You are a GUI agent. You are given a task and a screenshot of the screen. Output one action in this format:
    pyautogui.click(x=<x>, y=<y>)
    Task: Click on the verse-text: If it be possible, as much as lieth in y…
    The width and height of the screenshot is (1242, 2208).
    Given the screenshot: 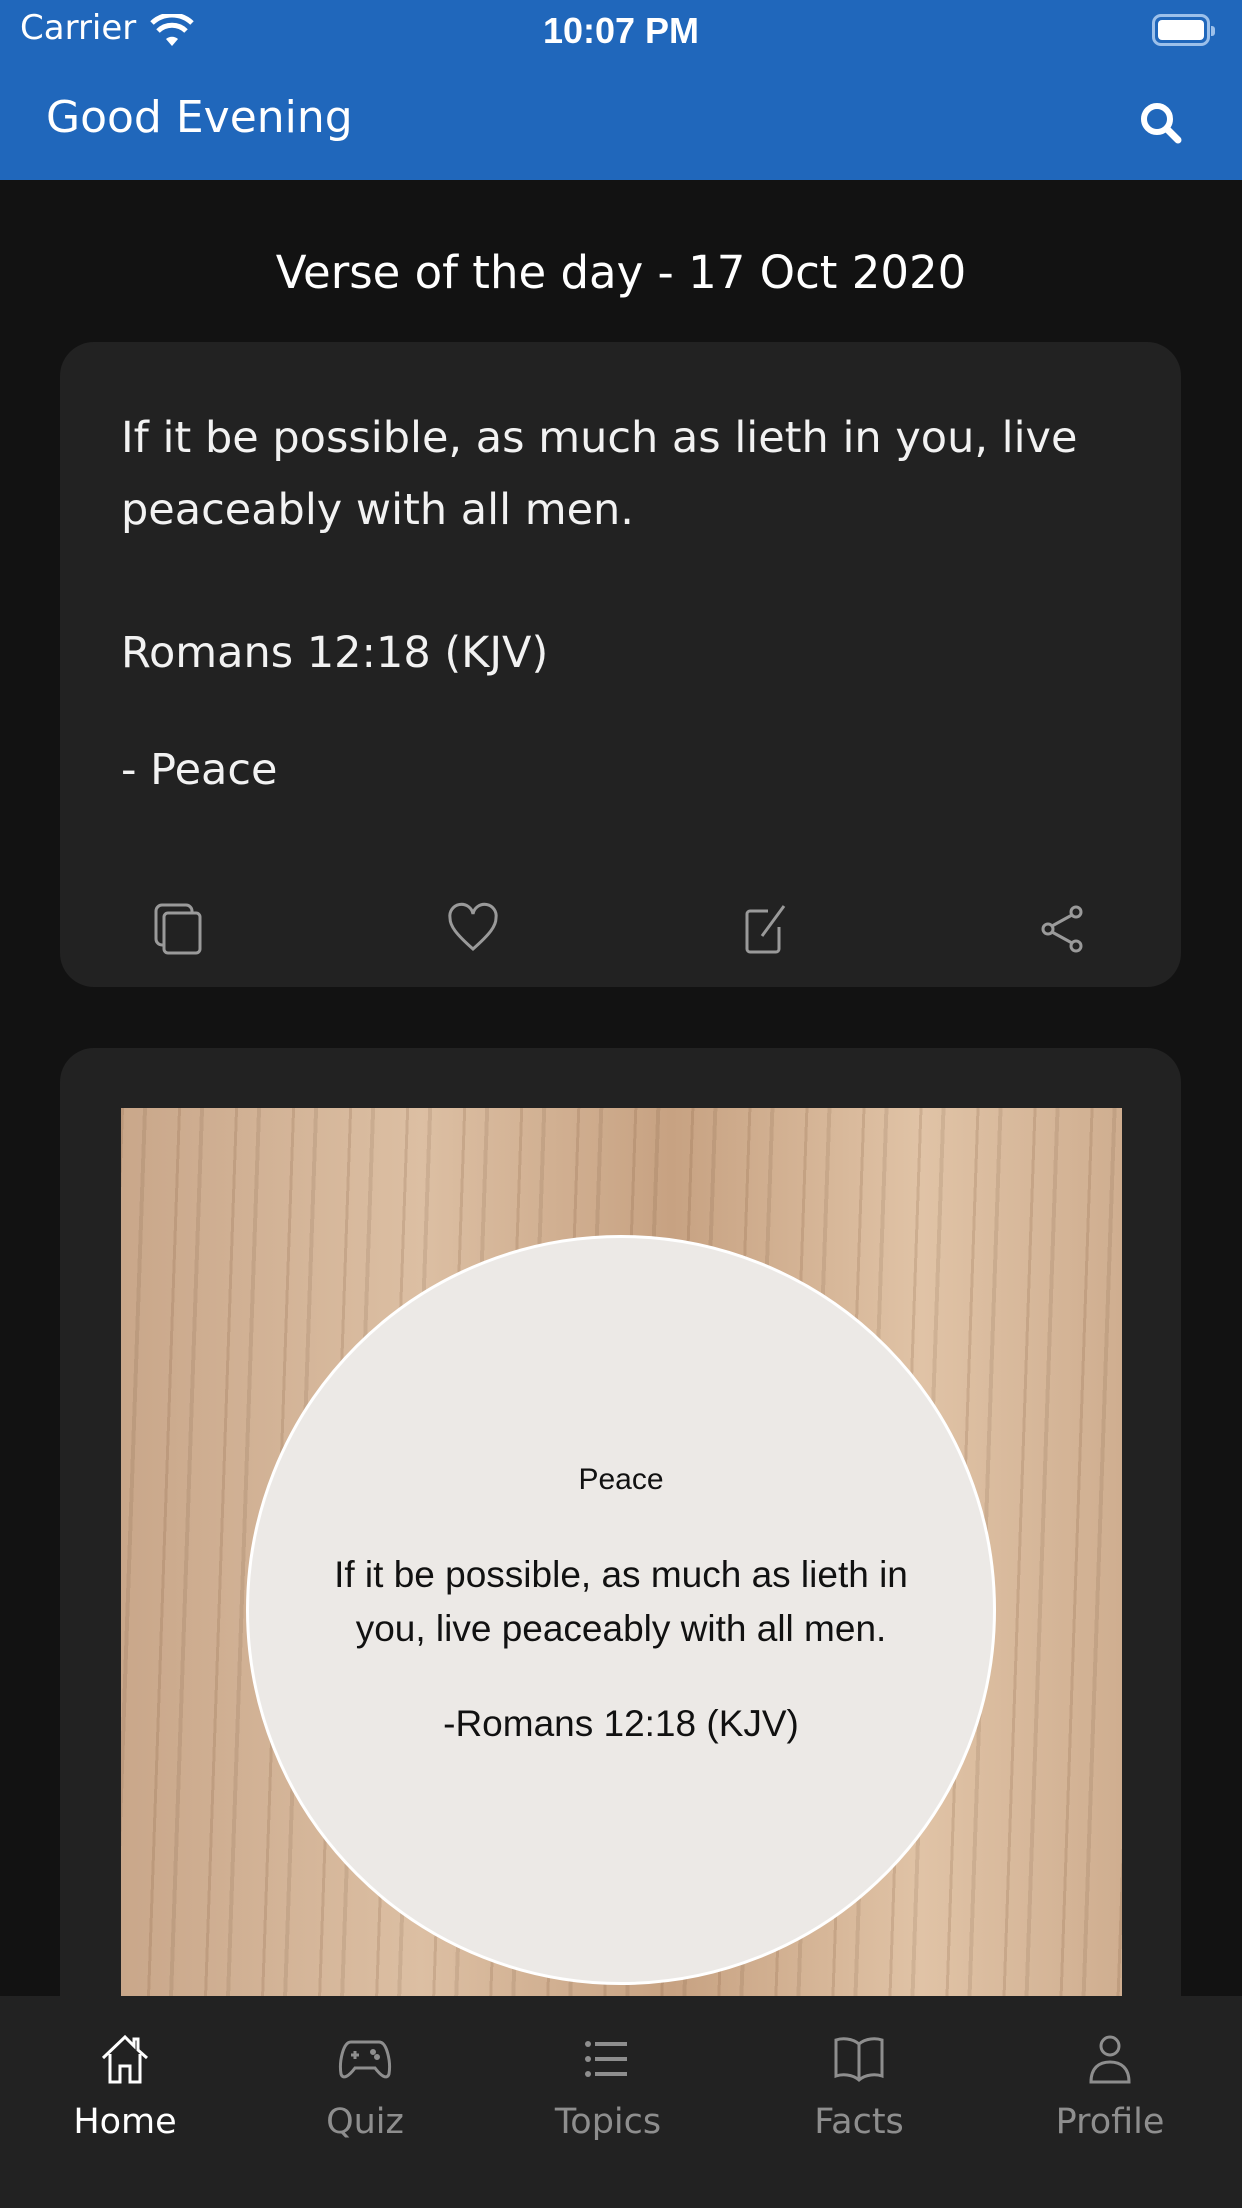 What is the action you would take?
    pyautogui.click(x=599, y=474)
    